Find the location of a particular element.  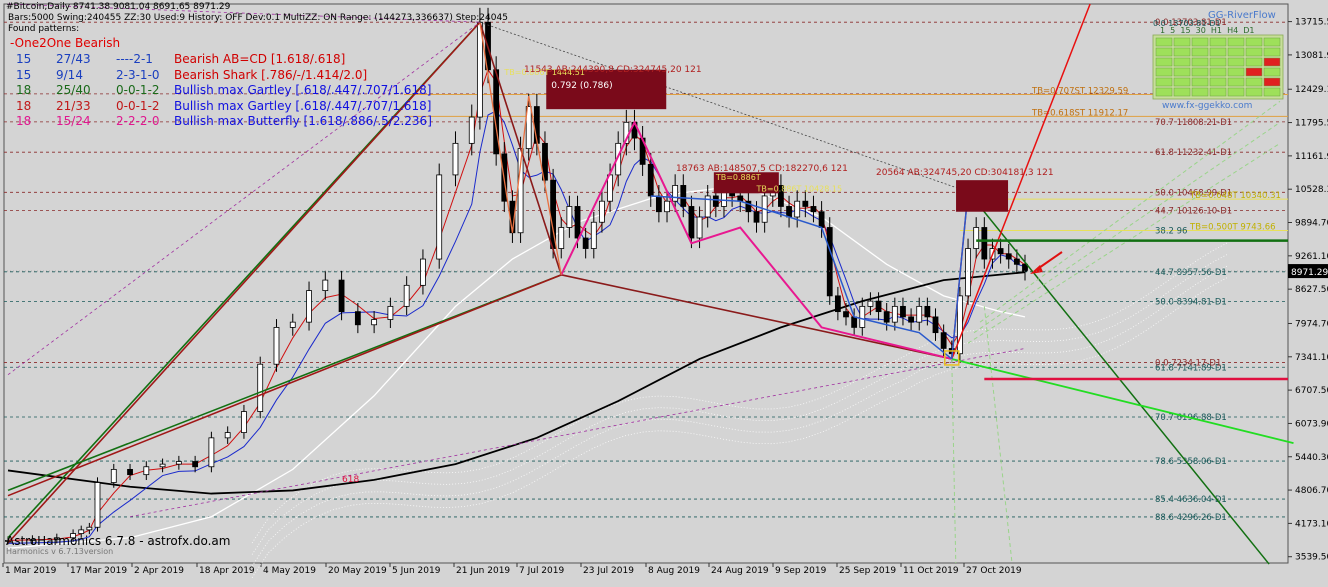

pattern-code: ----2-1 is located at coordinates (134, 59).